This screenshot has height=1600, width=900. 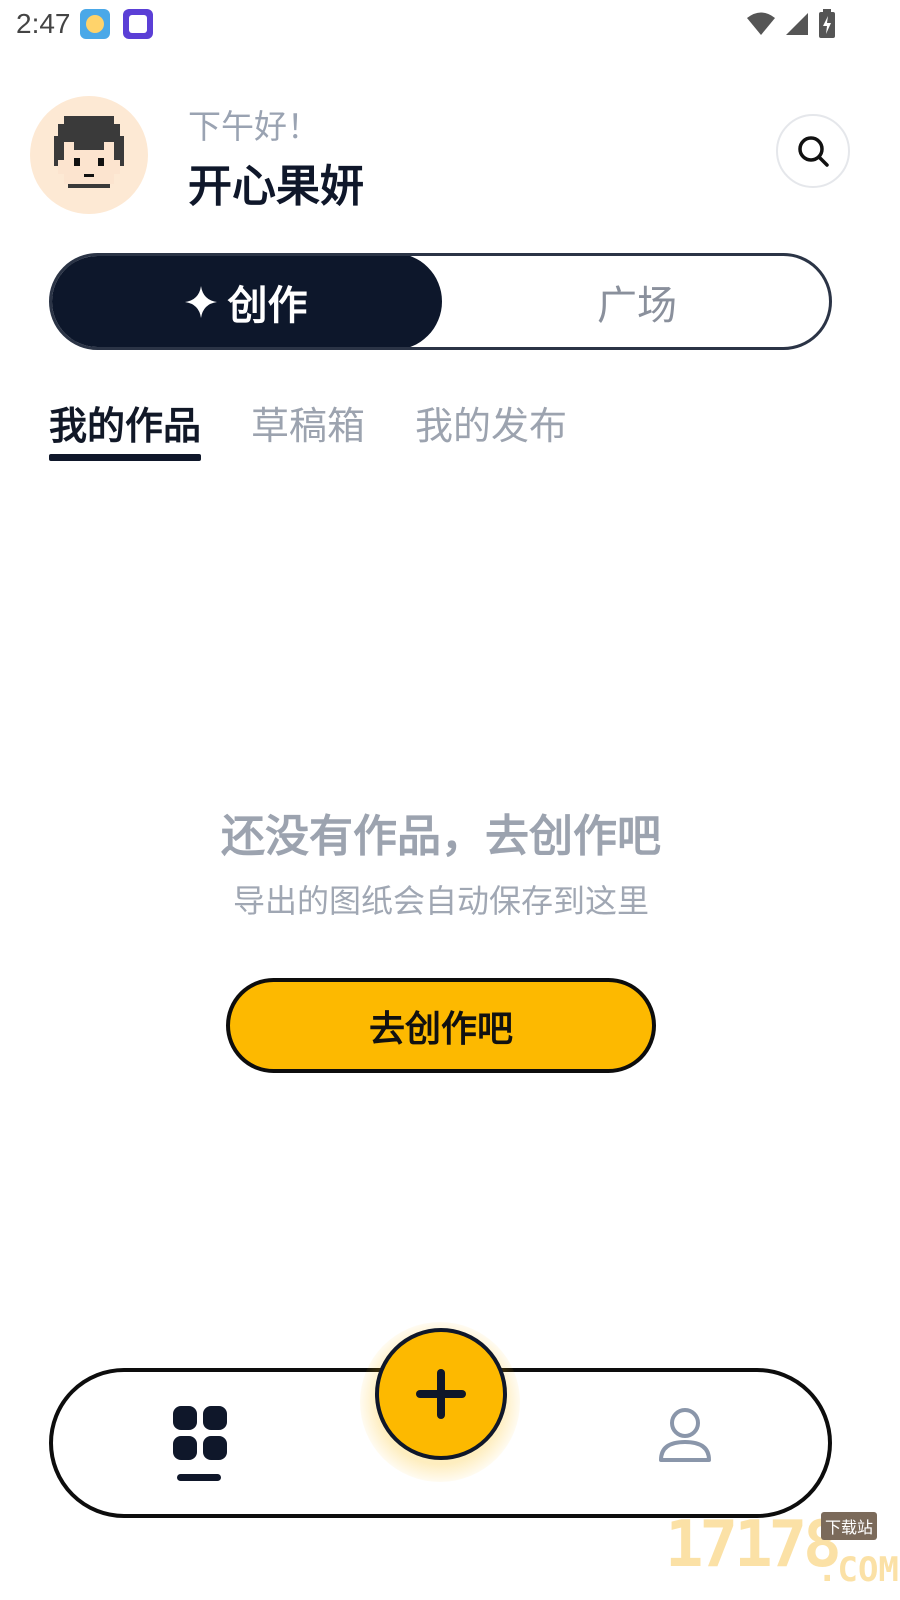 What do you see at coordinates (491, 428) in the screenshot?
I see `subtab-my-published: 我的发布` at bounding box center [491, 428].